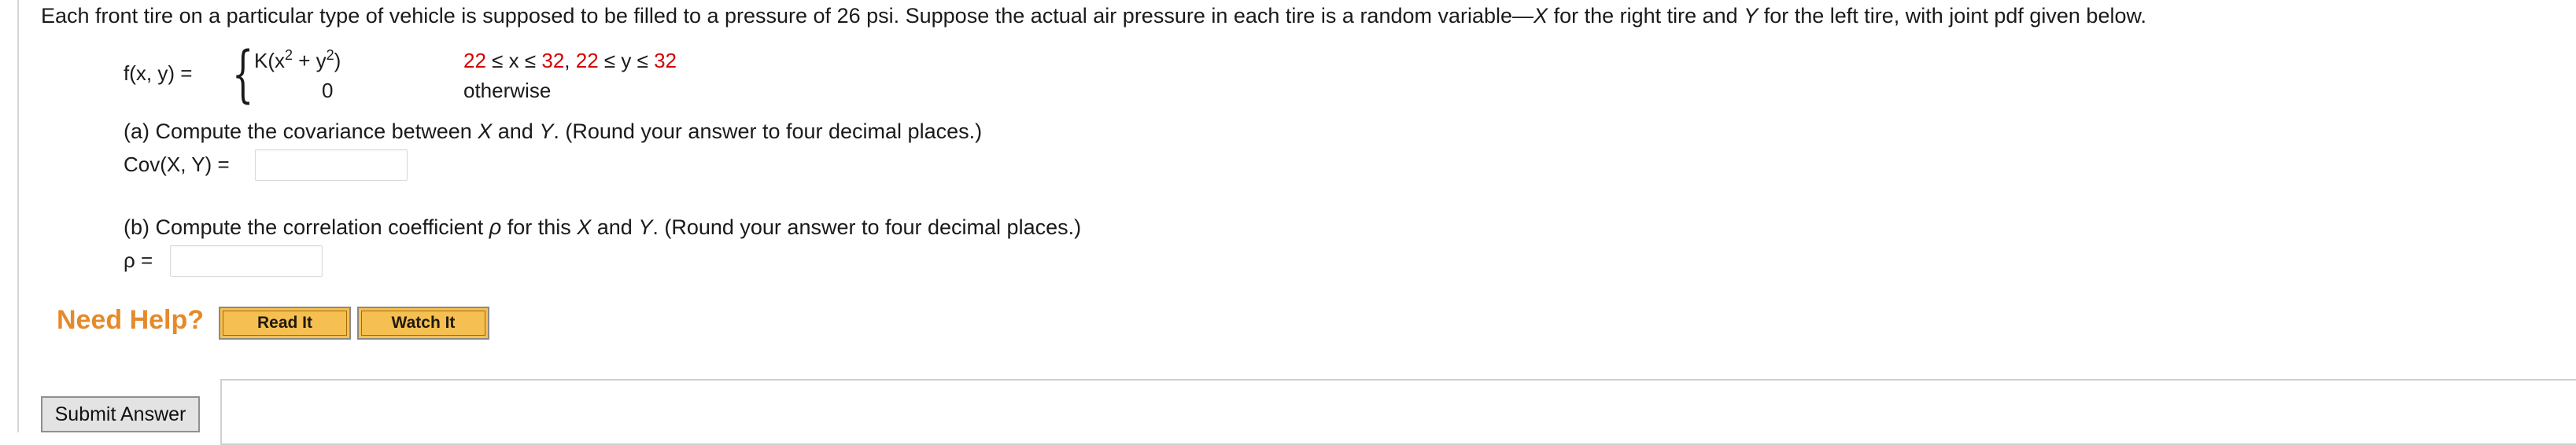 The width and height of the screenshot is (2576, 445). I want to click on part-b-text-2: for this, so click(539, 227).